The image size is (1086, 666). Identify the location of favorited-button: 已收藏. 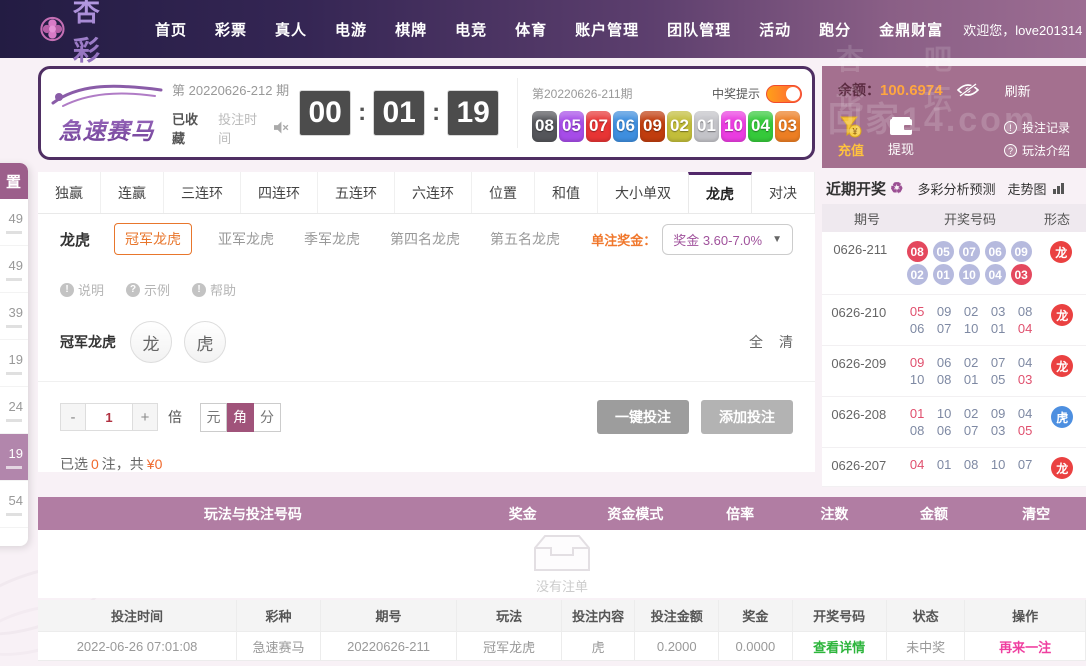
(190, 128).